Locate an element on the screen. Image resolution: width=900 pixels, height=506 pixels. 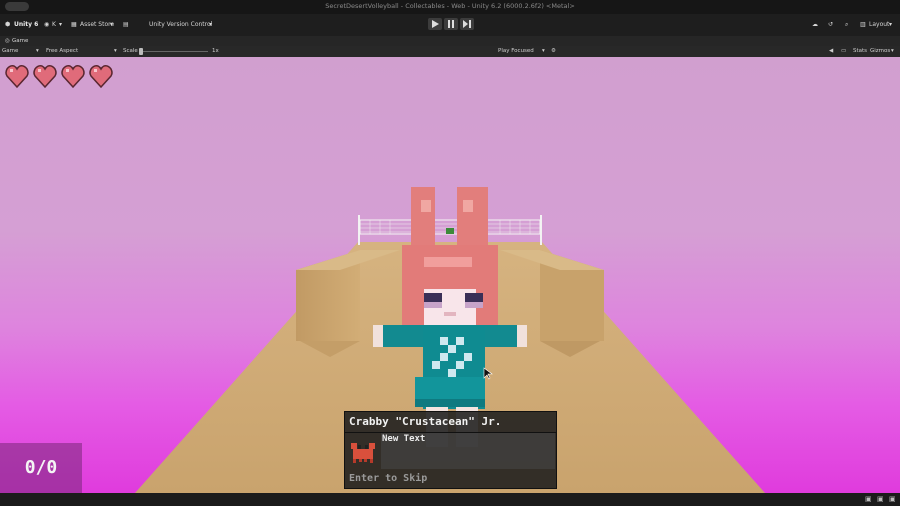
gizmos-toggle: Gizmos is located at coordinates (880, 51).